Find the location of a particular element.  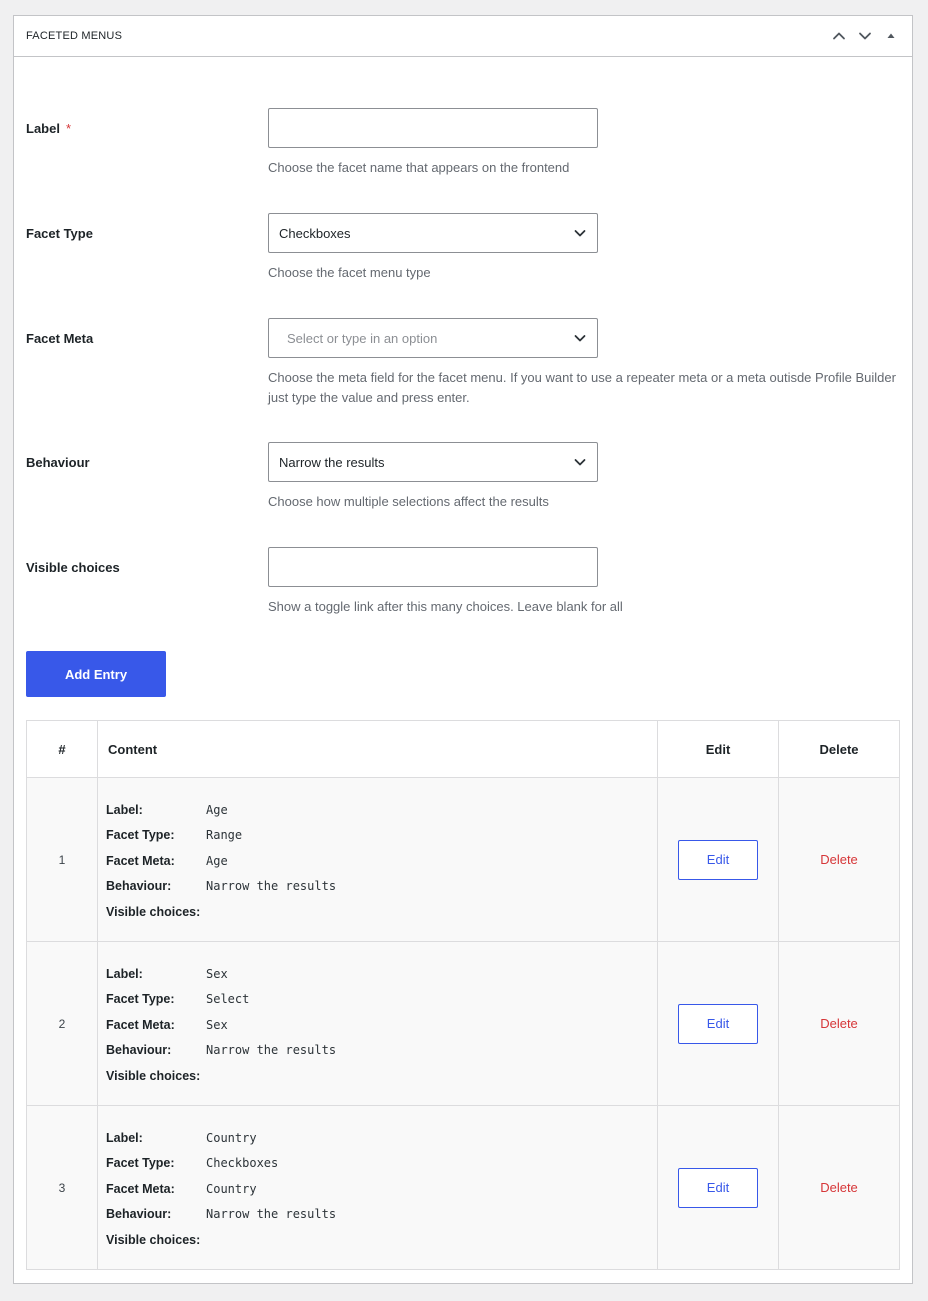

move-down-button is located at coordinates (865, 36).